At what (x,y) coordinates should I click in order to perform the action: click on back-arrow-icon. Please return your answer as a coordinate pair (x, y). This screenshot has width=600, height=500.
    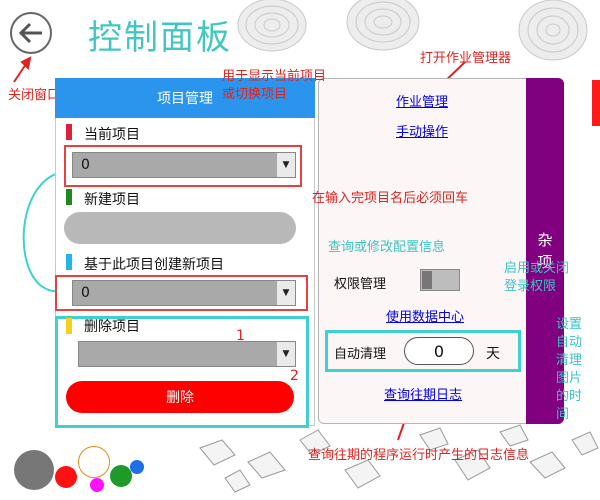
    Looking at the image, I should click on (30, 33).